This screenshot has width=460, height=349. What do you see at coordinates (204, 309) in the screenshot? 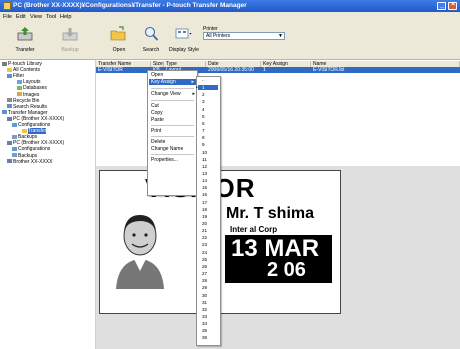
I see `submenu-item: 32` at bounding box center [204, 309].